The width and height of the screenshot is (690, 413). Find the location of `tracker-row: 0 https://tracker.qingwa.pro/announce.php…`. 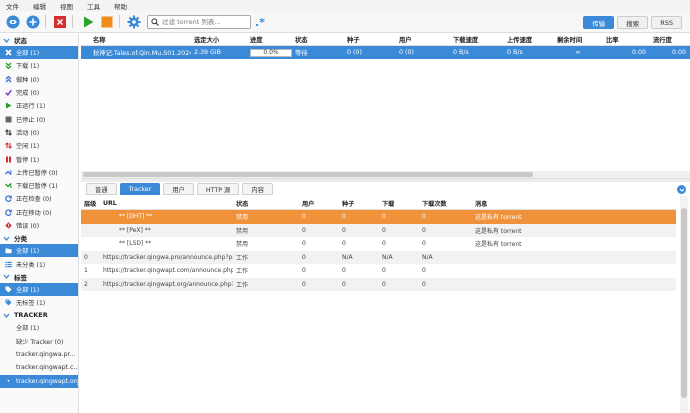

tracker-row: 0 https://tracker.qingwa.pro/announce.php… is located at coordinates (378, 257).